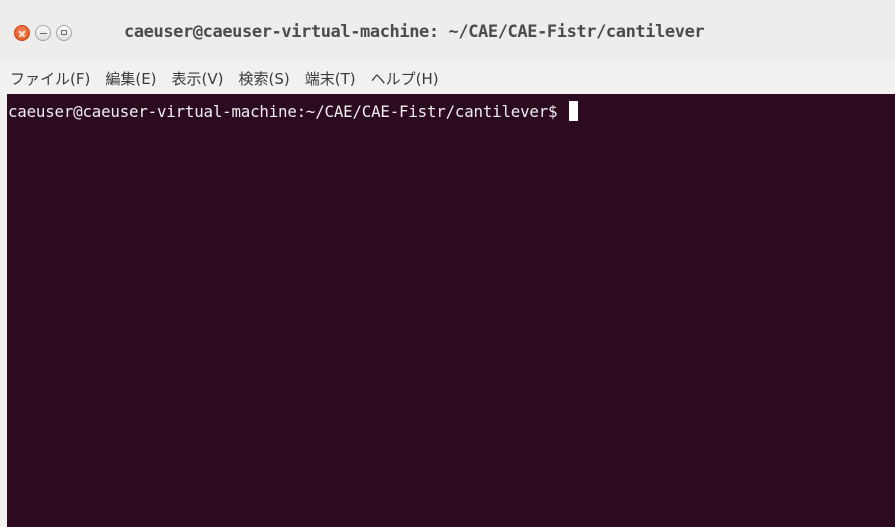 This screenshot has height=527, width=895. I want to click on maximize-icon, so click(64, 33).